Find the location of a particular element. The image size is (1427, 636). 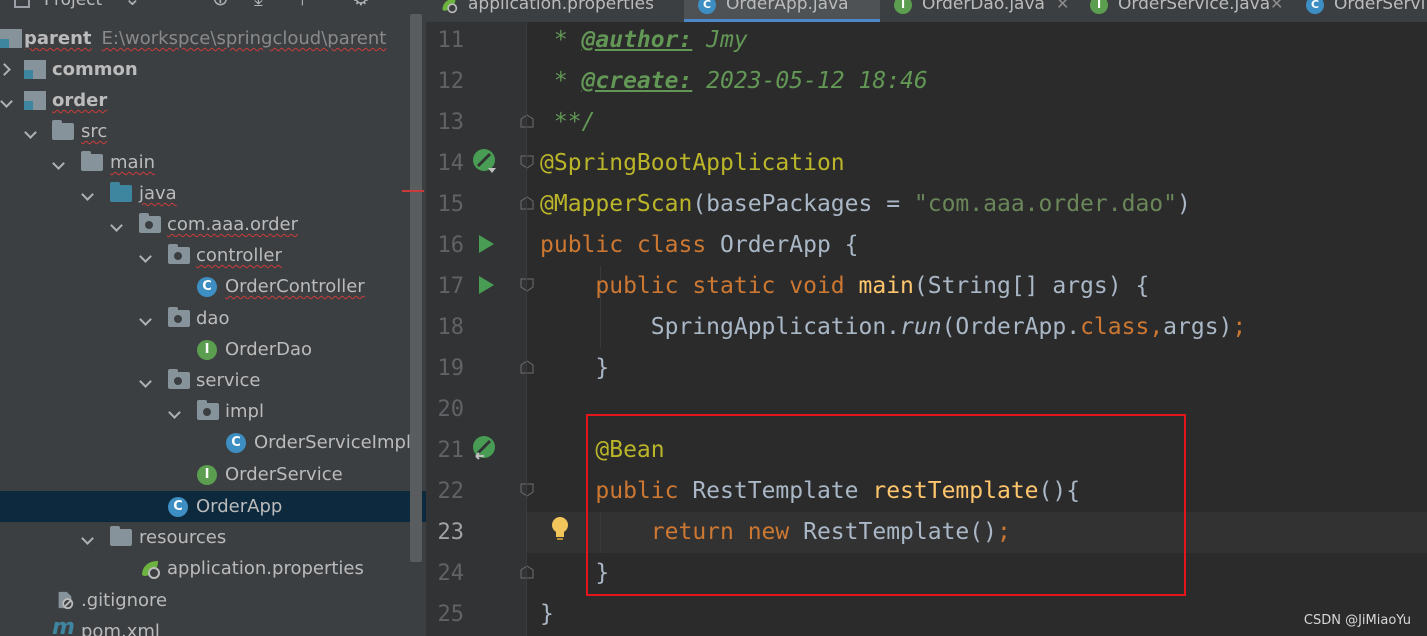

tree-item-label: OrderServiceImpl is located at coordinates (332, 442).